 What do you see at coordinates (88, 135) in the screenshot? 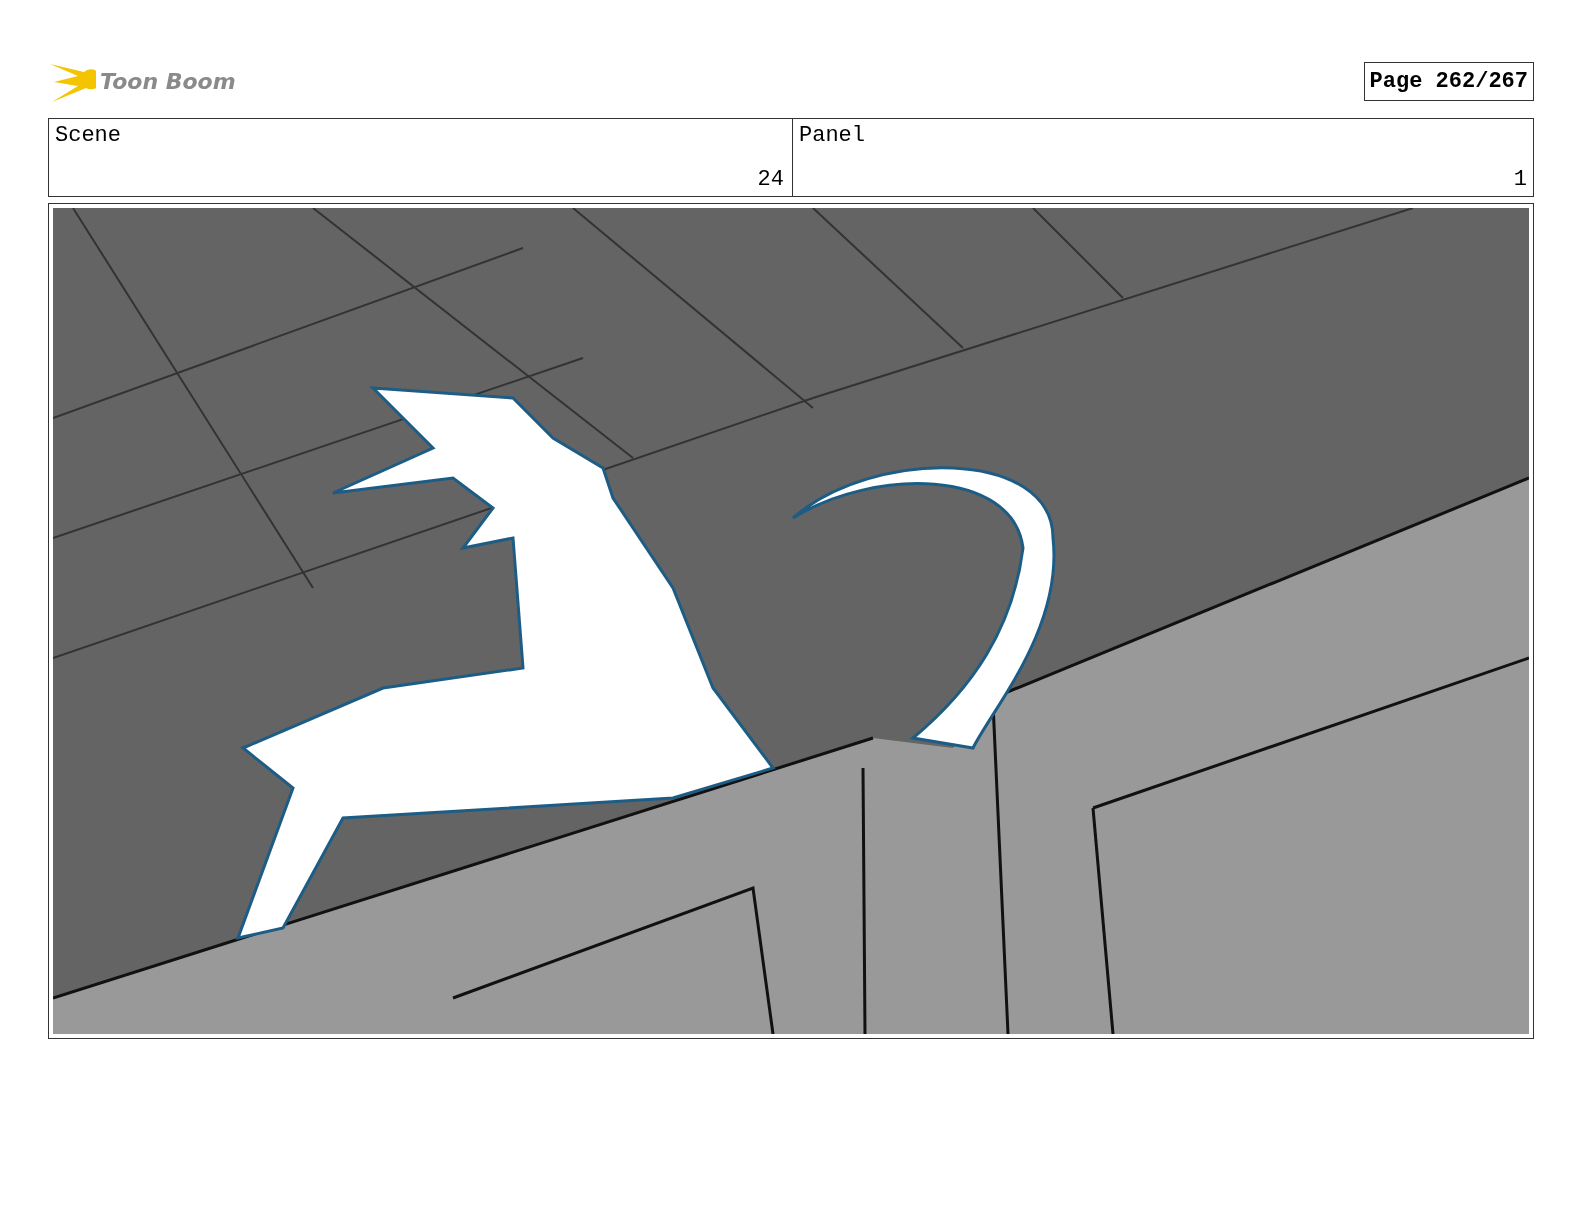
I see `field-label: Scene` at bounding box center [88, 135].